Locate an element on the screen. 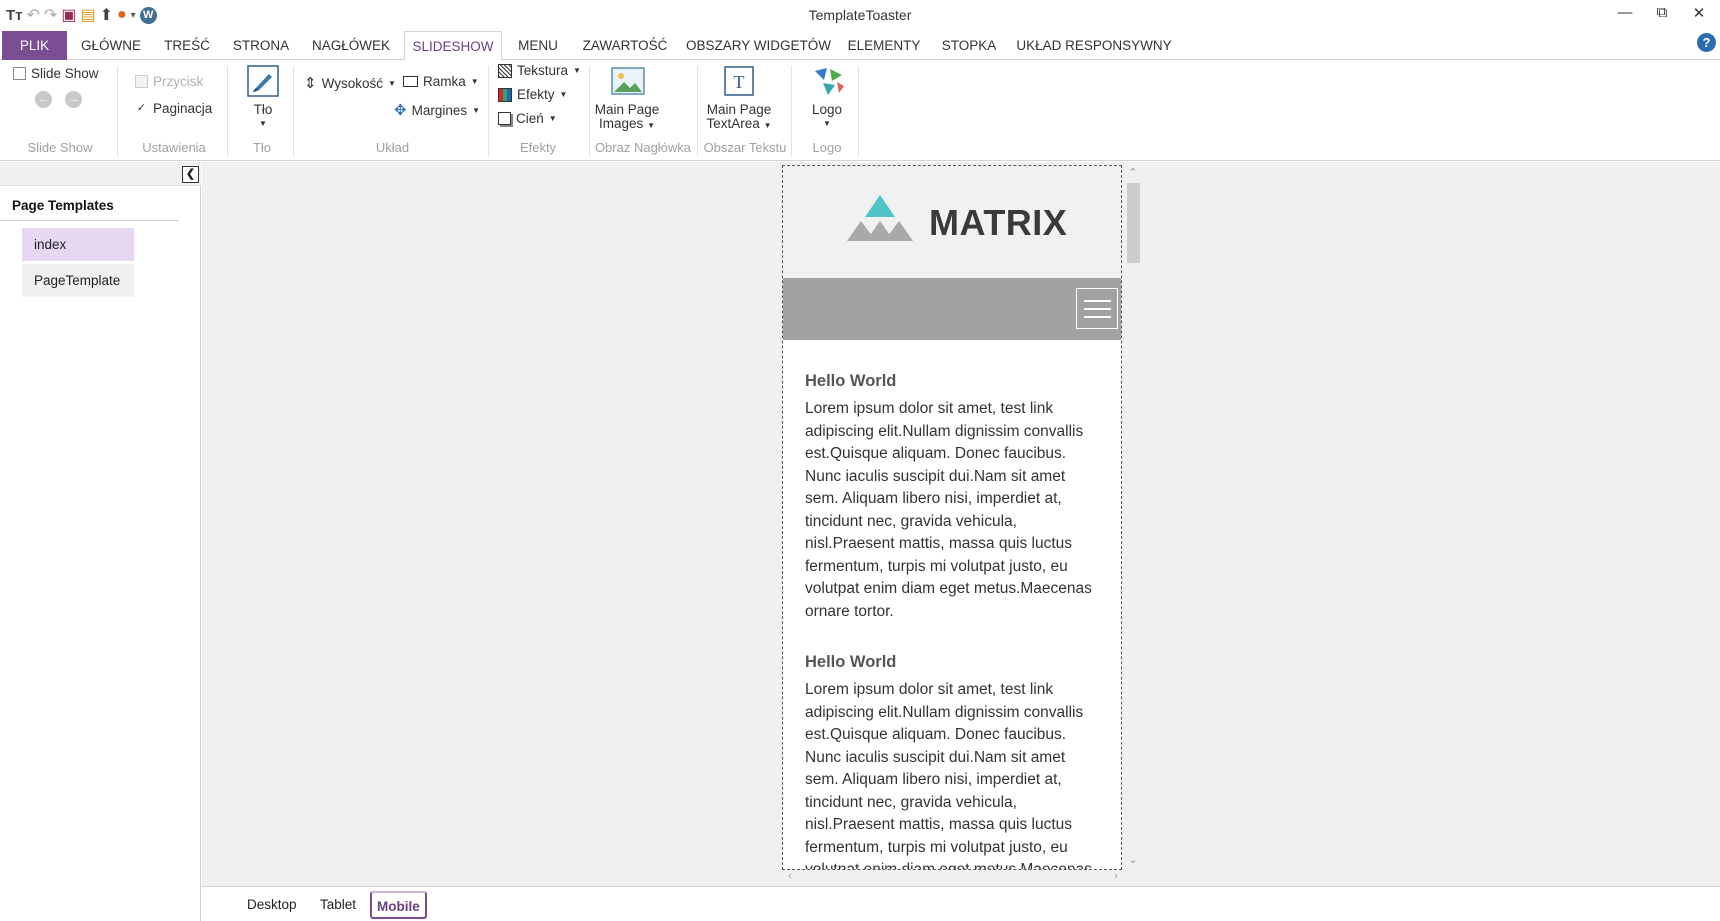 The width and height of the screenshot is (1720, 921). wysokosc-label: Wysokość is located at coordinates (352, 83).